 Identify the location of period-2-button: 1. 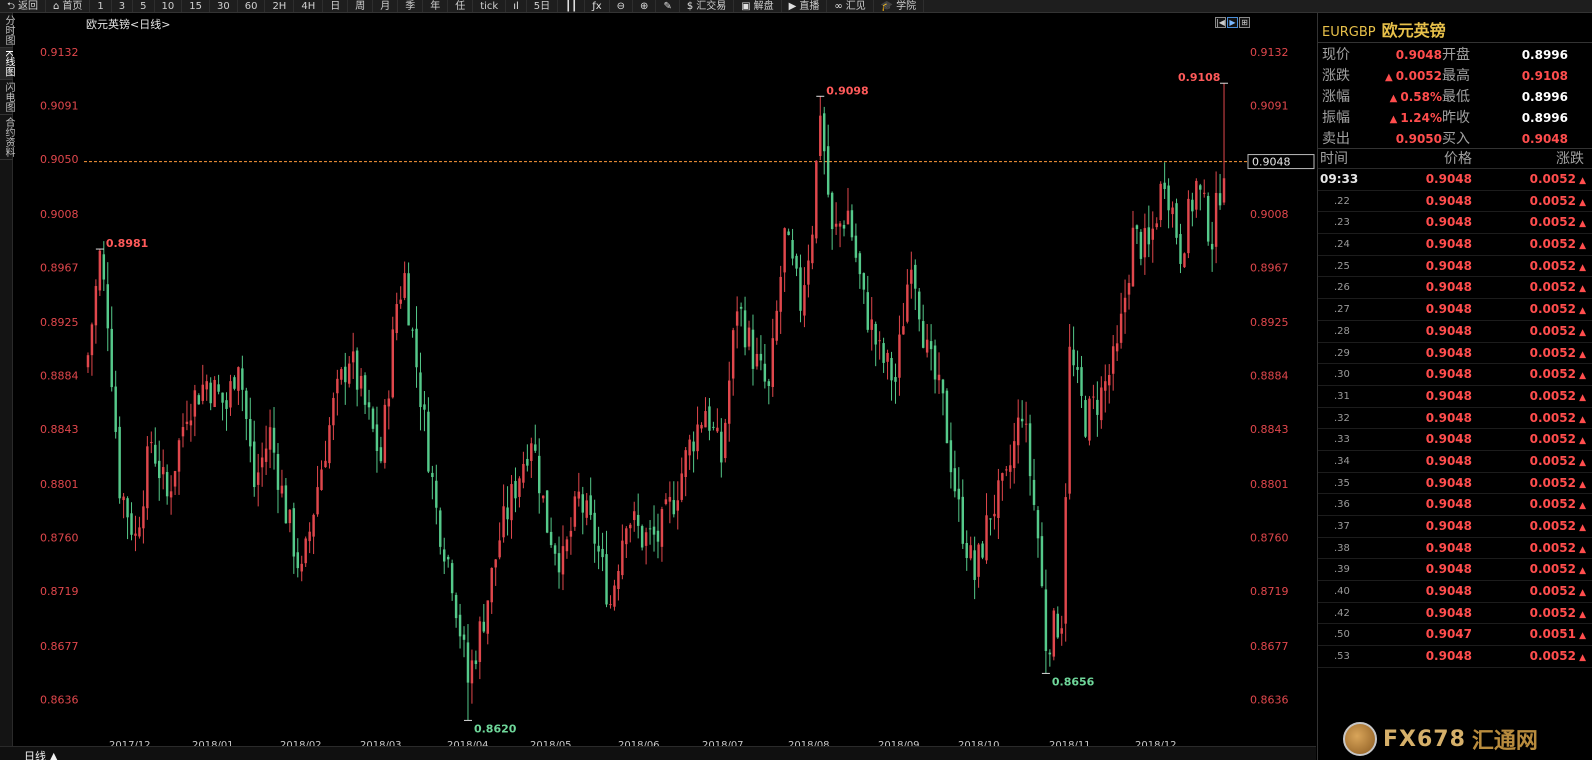
(101, 6).